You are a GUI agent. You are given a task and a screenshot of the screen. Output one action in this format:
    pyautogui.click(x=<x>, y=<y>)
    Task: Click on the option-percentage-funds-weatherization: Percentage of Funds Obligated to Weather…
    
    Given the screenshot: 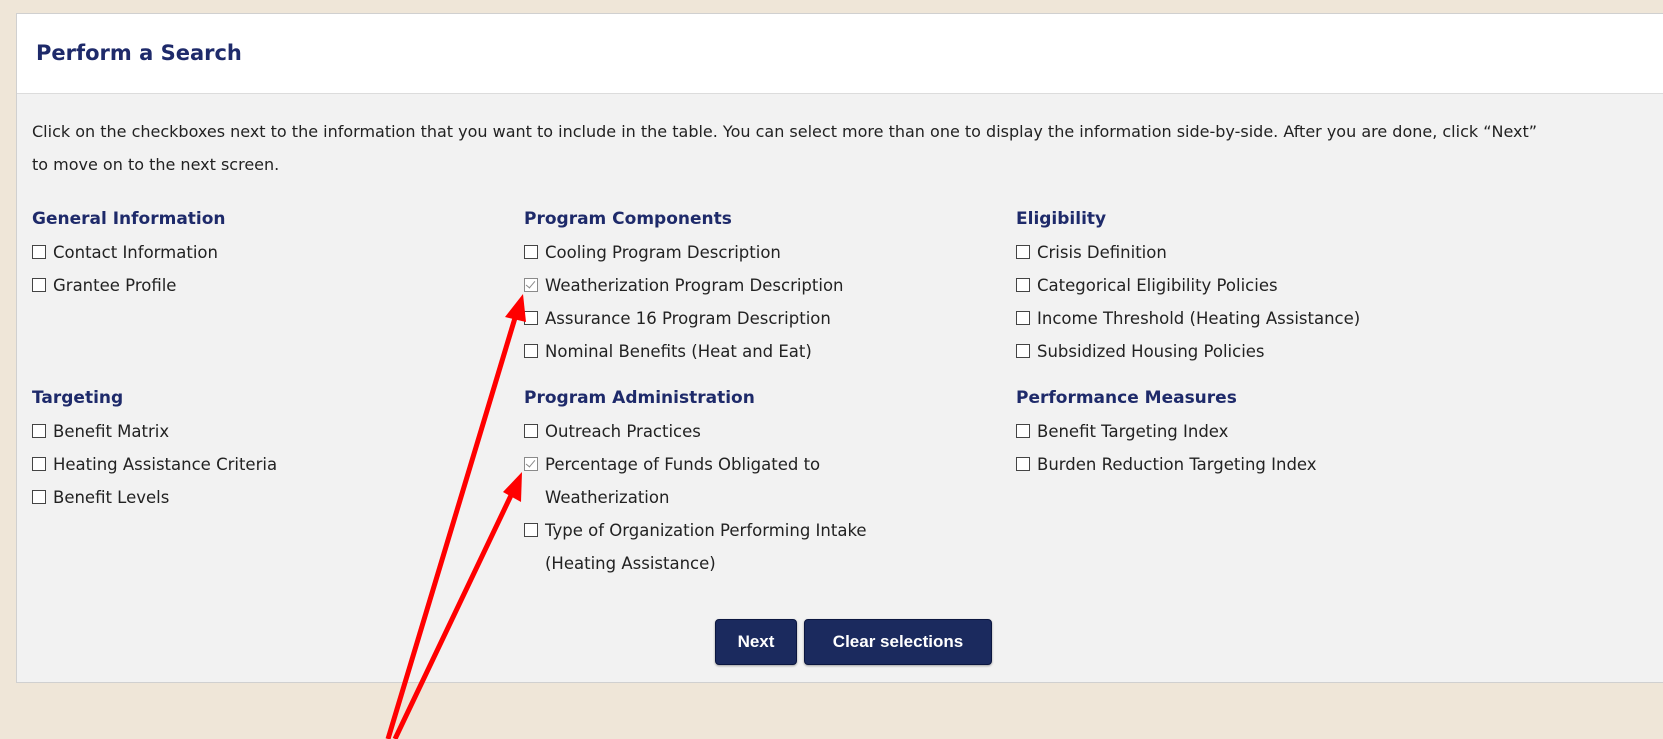 What is the action you would take?
    pyautogui.click(x=724, y=481)
    